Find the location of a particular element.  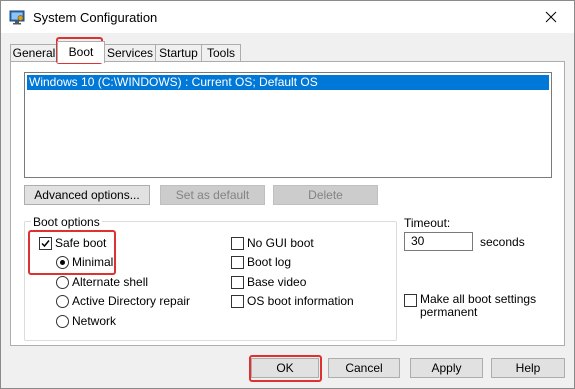

window-title: System Configuration is located at coordinates (95, 17).